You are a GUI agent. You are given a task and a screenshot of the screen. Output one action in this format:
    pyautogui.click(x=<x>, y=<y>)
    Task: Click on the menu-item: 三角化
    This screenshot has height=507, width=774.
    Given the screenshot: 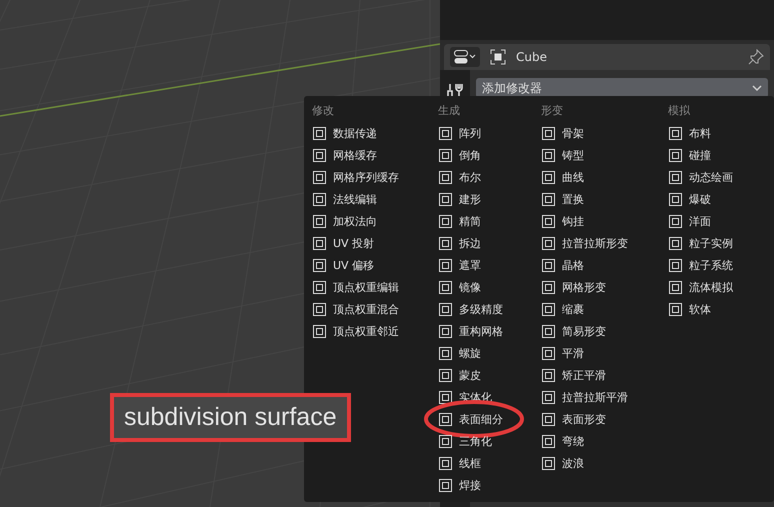 What is the action you would take?
    pyautogui.click(x=489, y=441)
    